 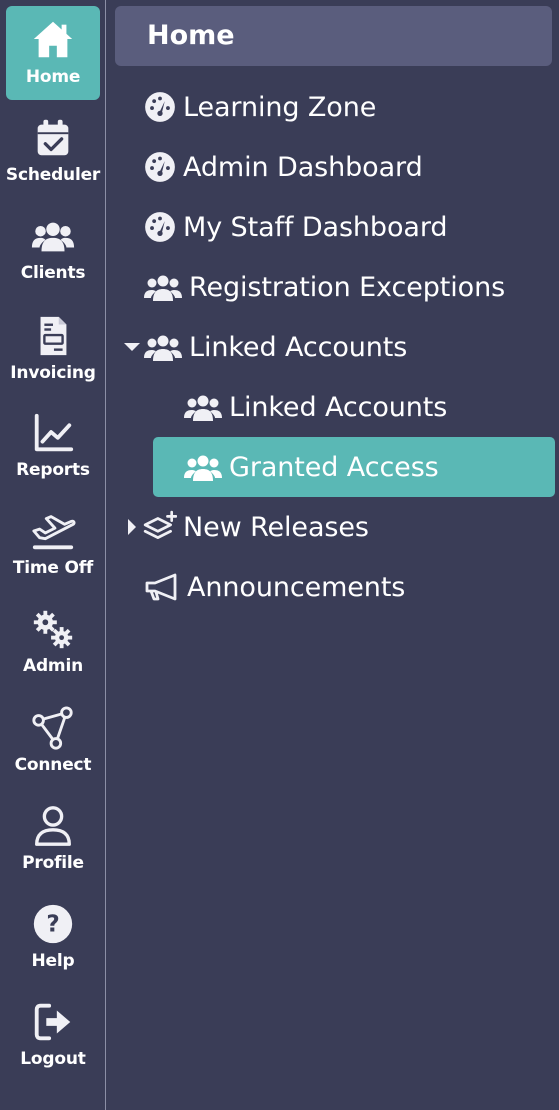 What do you see at coordinates (53, 77) in the screenshot?
I see `rail-label-home: Home` at bounding box center [53, 77].